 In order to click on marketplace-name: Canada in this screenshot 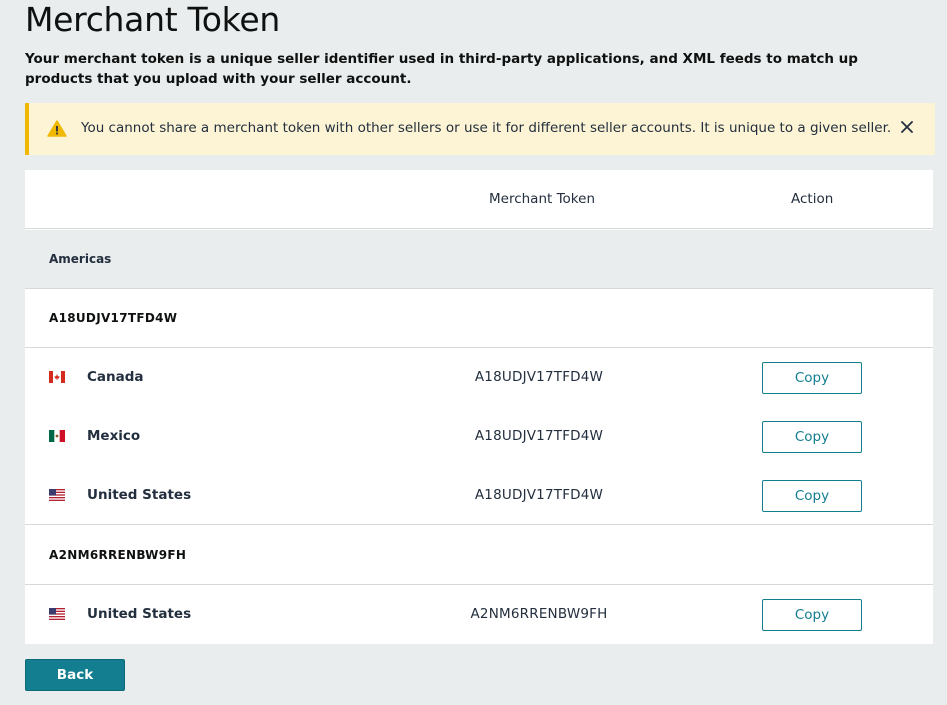, I will do `click(115, 377)`.